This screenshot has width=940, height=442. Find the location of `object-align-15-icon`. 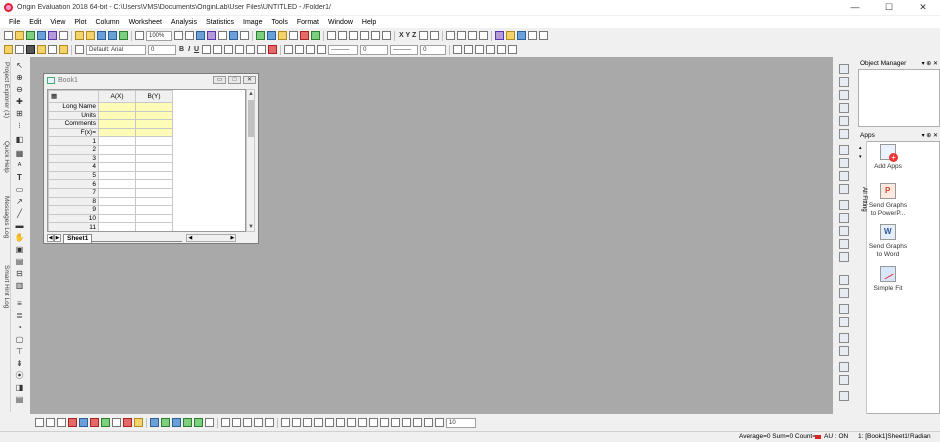

object-align-15-icon is located at coordinates (439, 422).